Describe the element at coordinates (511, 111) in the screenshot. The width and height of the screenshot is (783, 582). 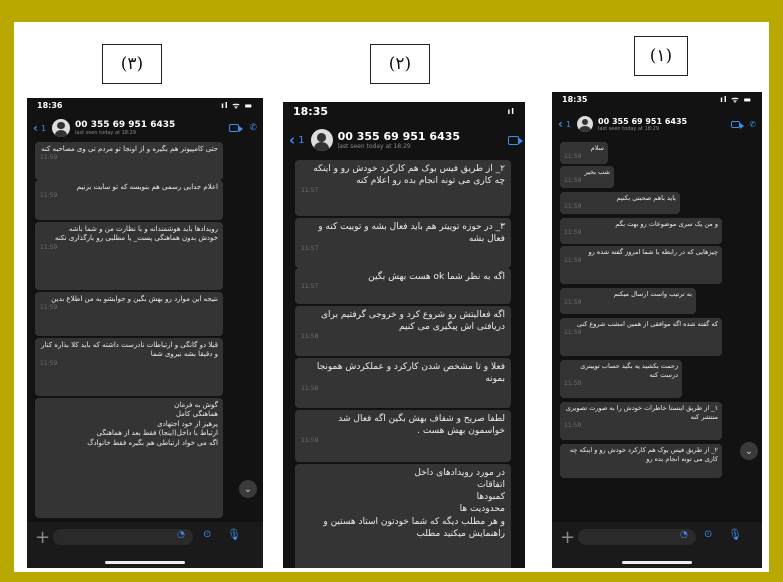
I see `status-signal-icon: ıl` at that location.